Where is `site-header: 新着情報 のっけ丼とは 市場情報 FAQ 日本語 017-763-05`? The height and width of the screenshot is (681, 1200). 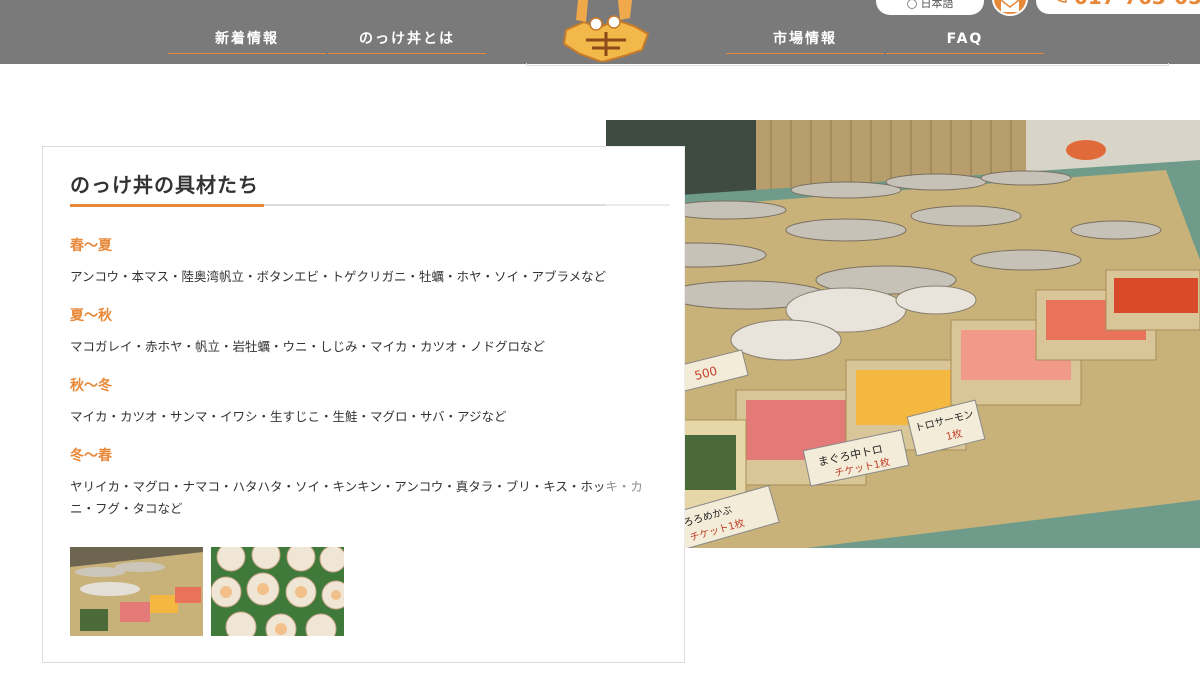
site-header: 新着情報 のっけ丼とは 市場情報 FAQ 日本語 017-763-05 is located at coordinates (600, 32).